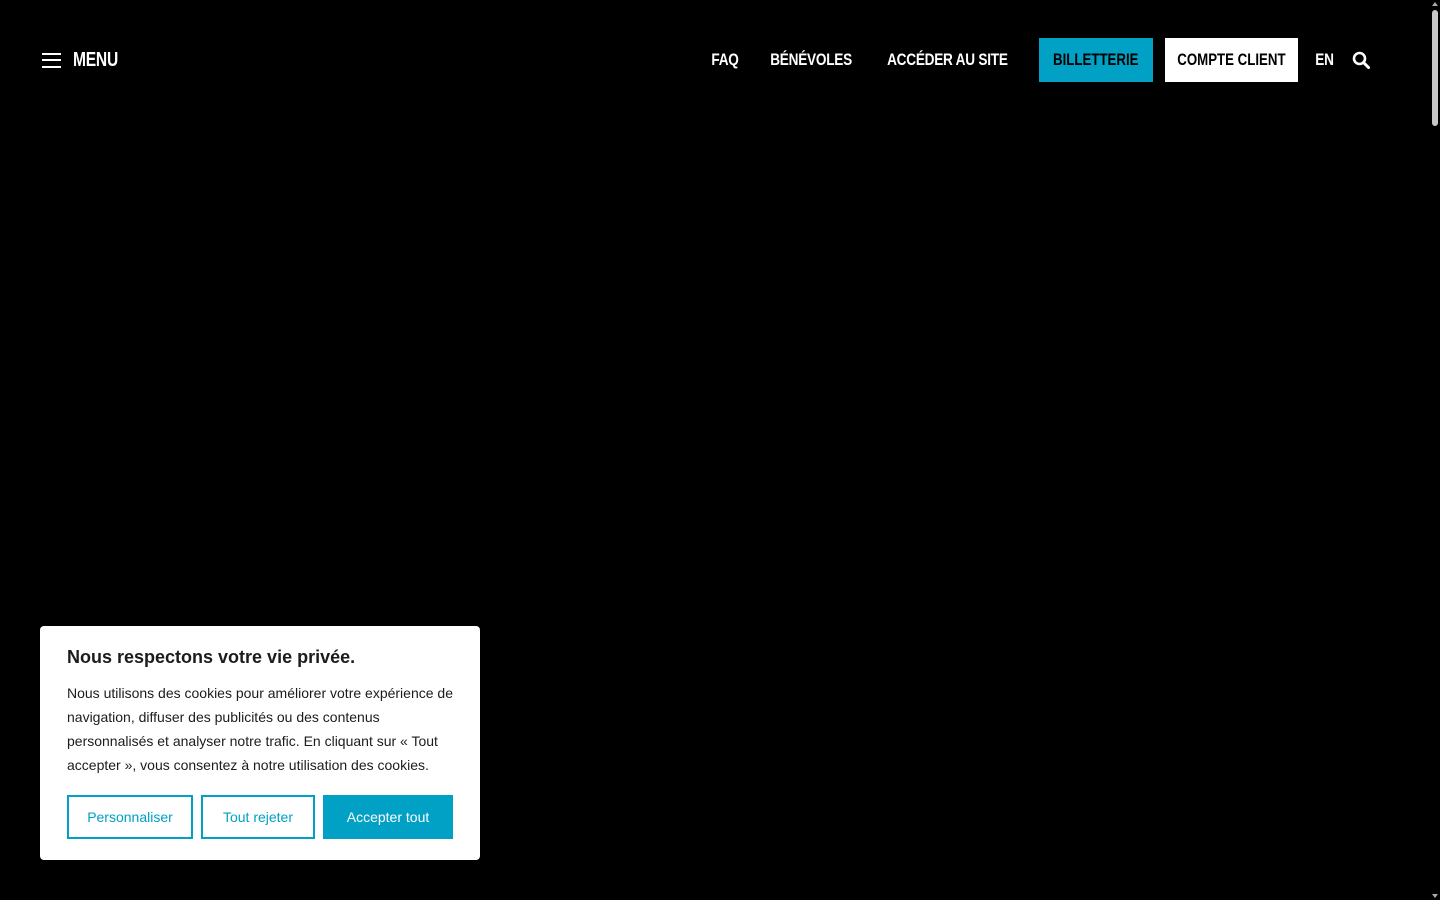 The height and width of the screenshot is (900, 1440). I want to click on nav-link-acceder-au-site: Accéder au site, so click(947, 60).